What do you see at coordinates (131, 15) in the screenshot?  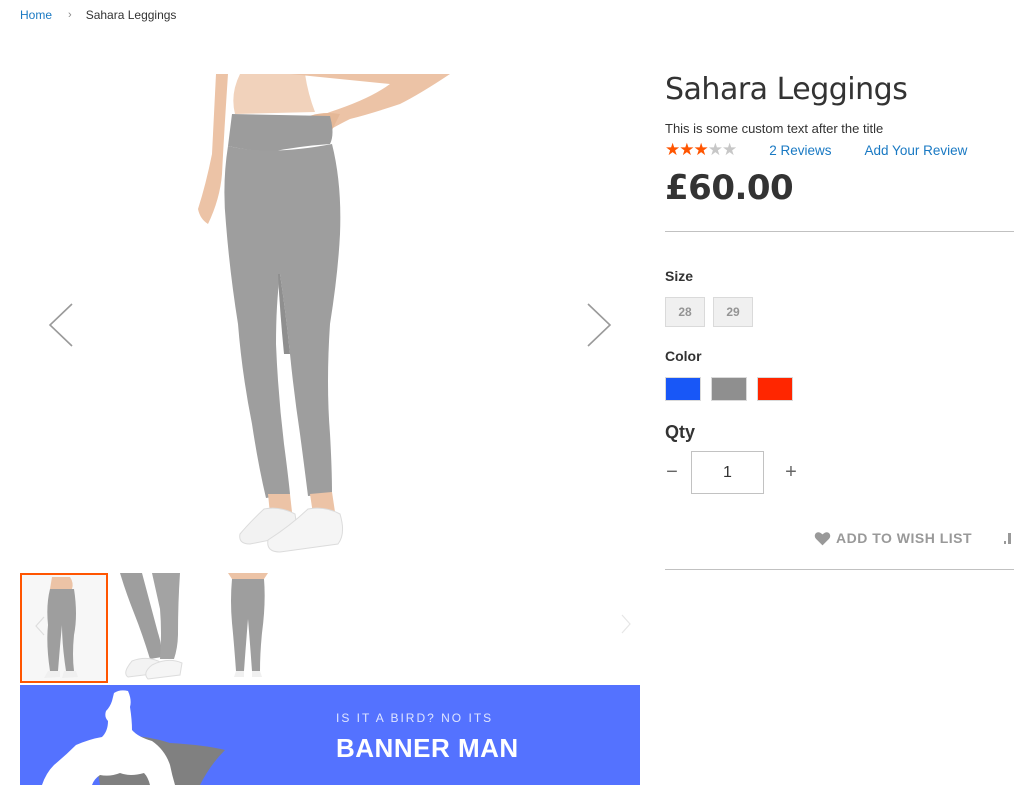 I see `breadcrumb-current: Sahara Leggings` at bounding box center [131, 15].